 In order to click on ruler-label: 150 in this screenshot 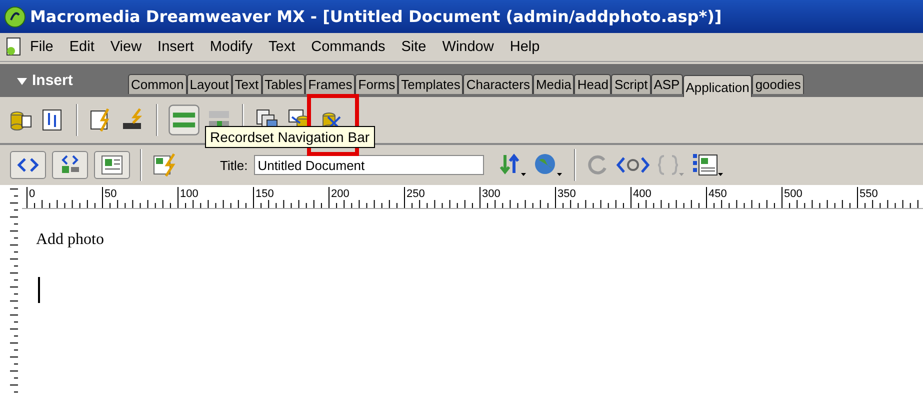, I will do `click(265, 194)`.